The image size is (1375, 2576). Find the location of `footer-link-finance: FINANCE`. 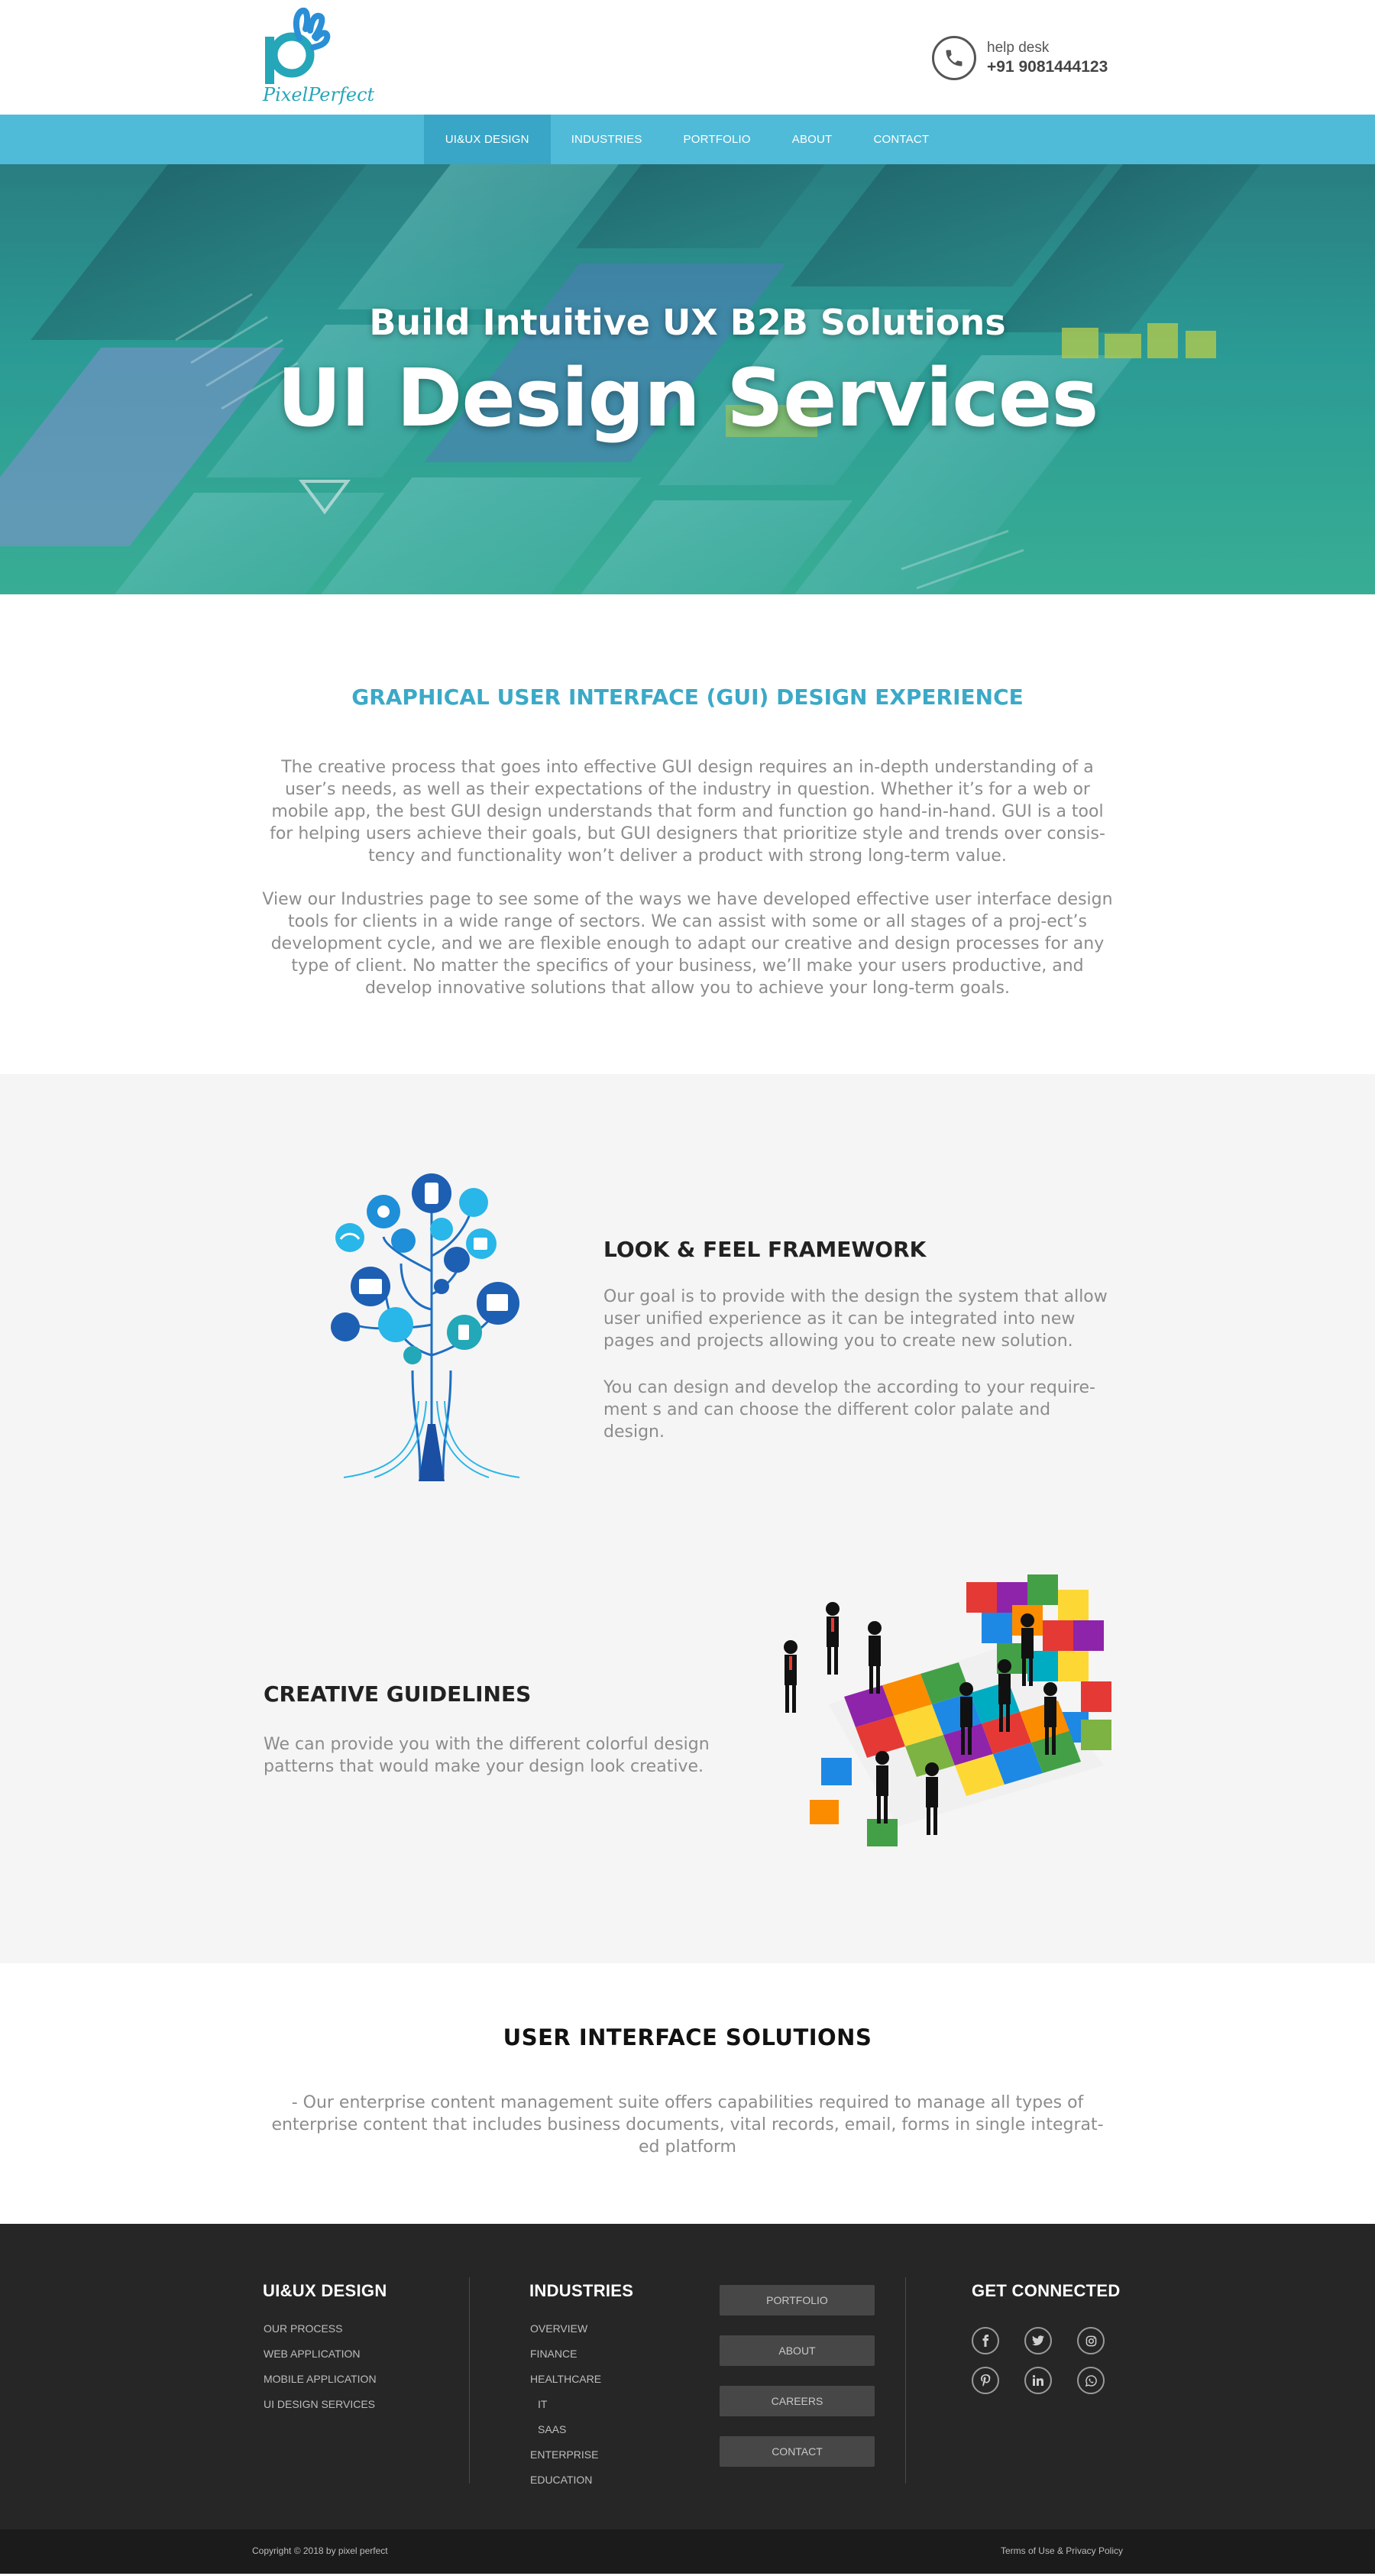

footer-link-finance: FINANCE is located at coordinates (565, 2359).